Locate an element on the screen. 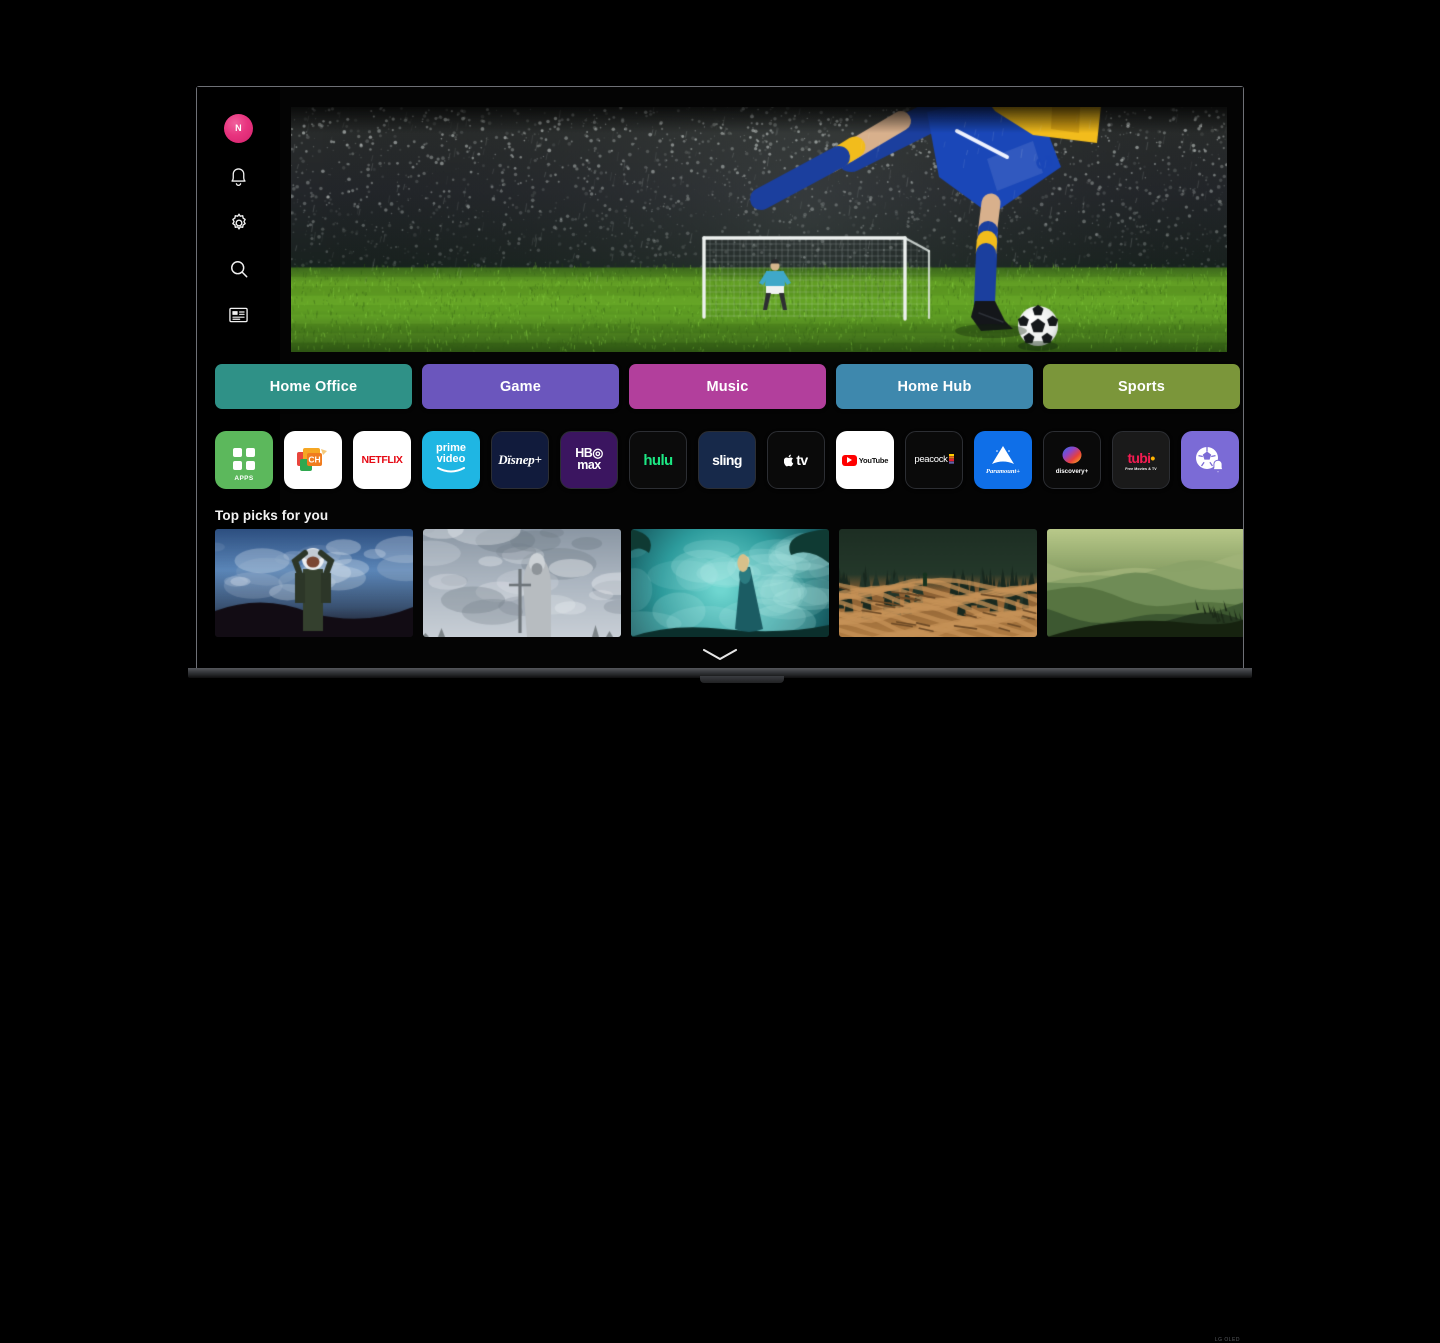  search-icon is located at coordinates (239, 269).